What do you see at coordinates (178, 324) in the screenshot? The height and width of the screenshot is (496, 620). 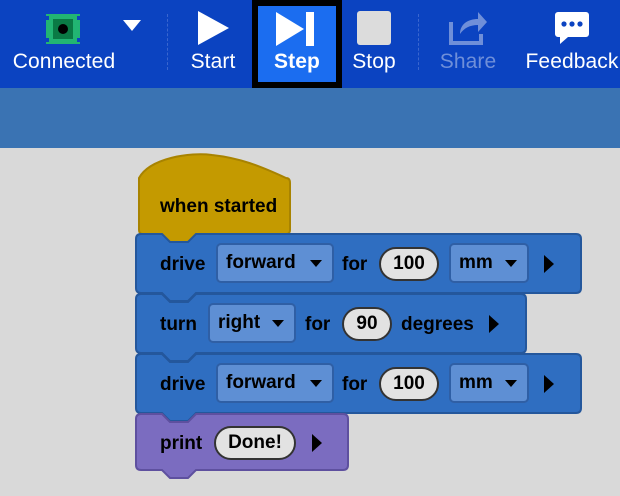 I see `turn-block-label: turn` at bounding box center [178, 324].